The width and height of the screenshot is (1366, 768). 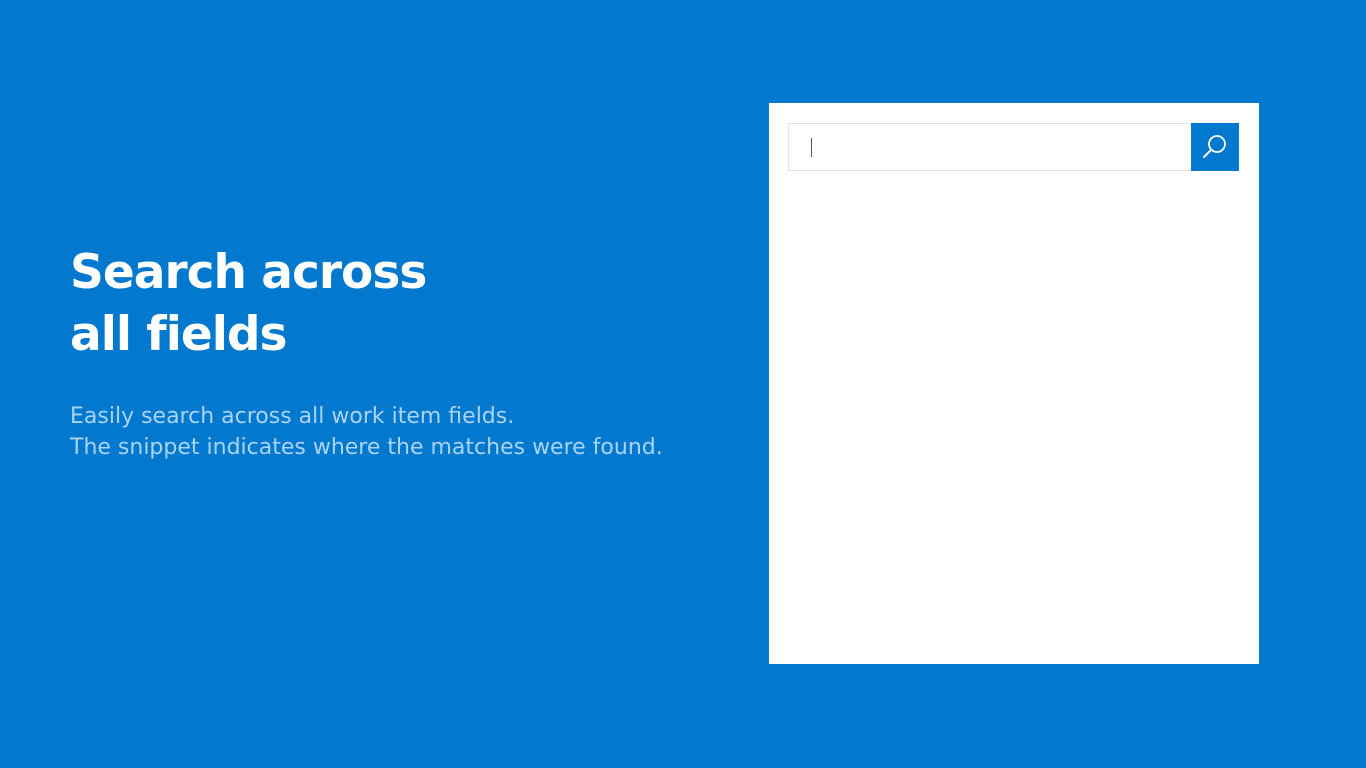 I want to click on title-line-2: all fields, so click(x=178, y=334).